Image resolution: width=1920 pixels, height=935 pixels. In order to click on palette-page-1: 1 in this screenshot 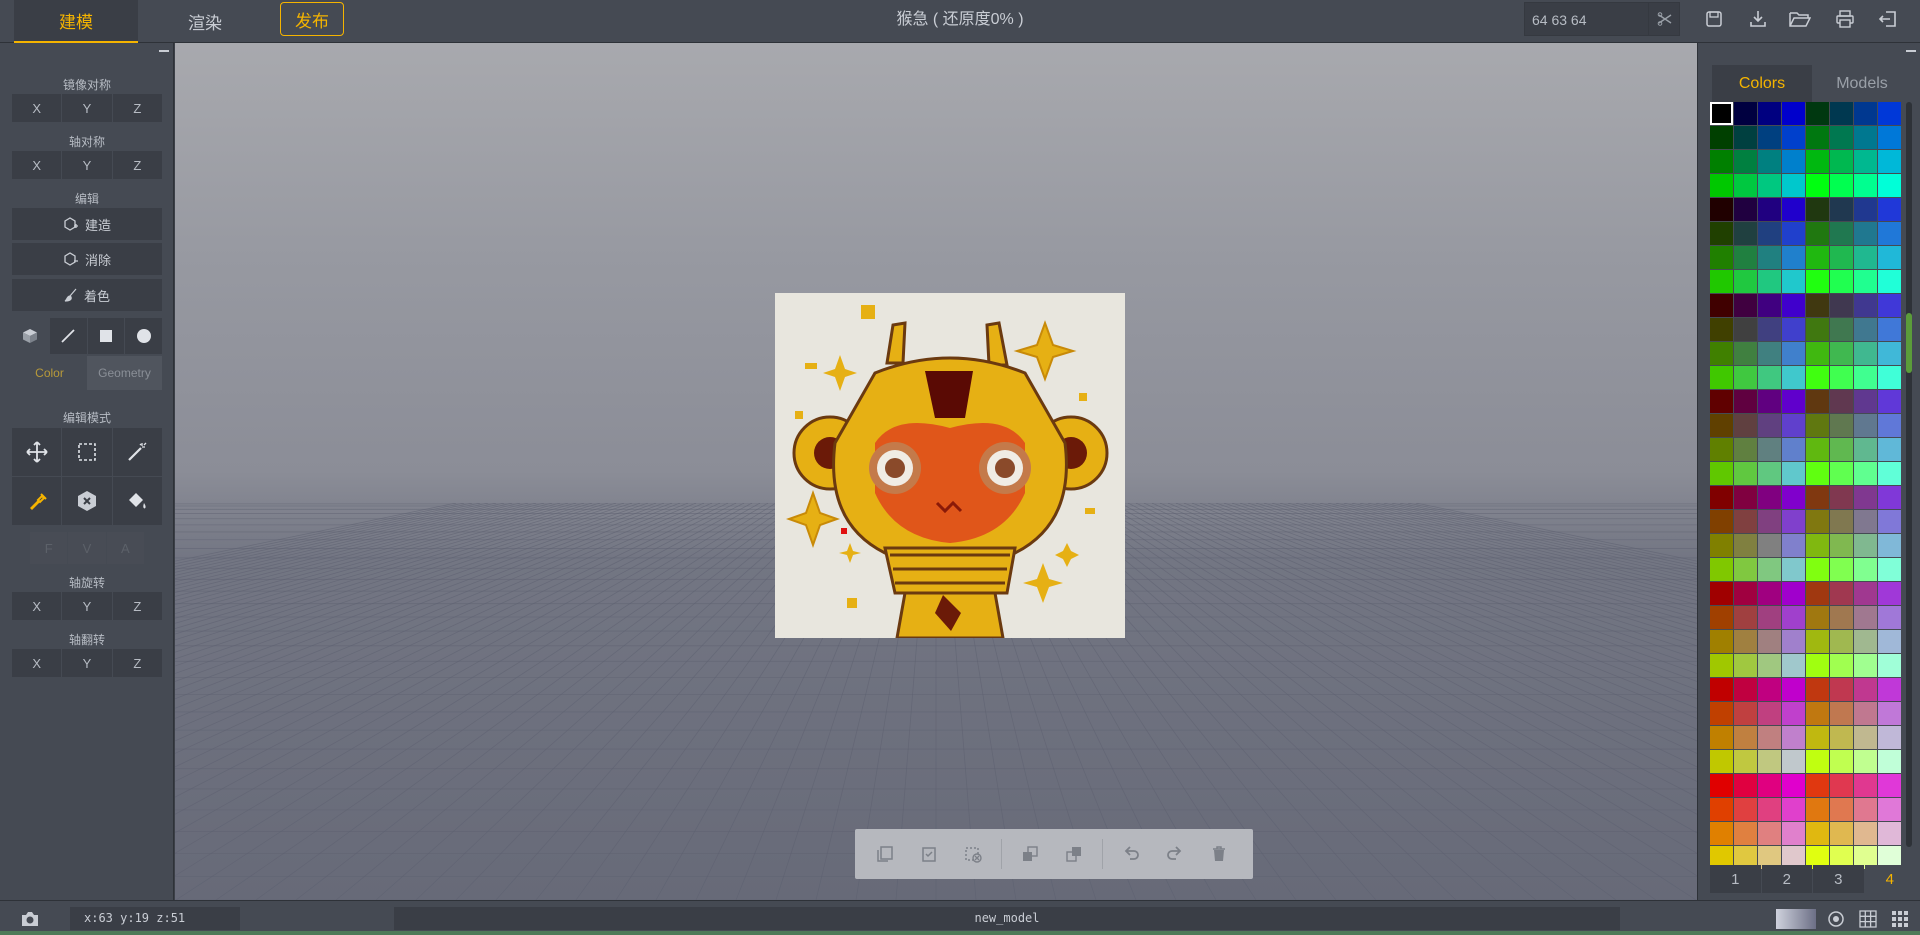, I will do `click(1735, 879)`.